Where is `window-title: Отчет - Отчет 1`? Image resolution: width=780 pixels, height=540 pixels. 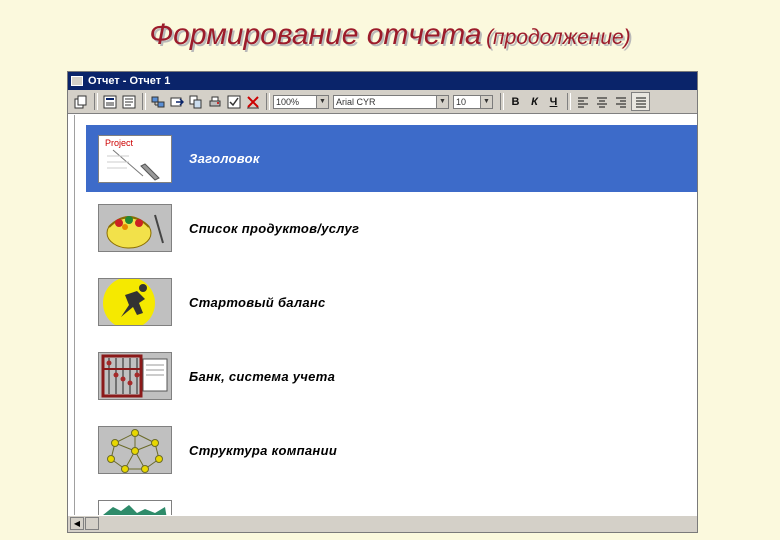 window-title: Отчет - Отчет 1 is located at coordinates (129, 81).